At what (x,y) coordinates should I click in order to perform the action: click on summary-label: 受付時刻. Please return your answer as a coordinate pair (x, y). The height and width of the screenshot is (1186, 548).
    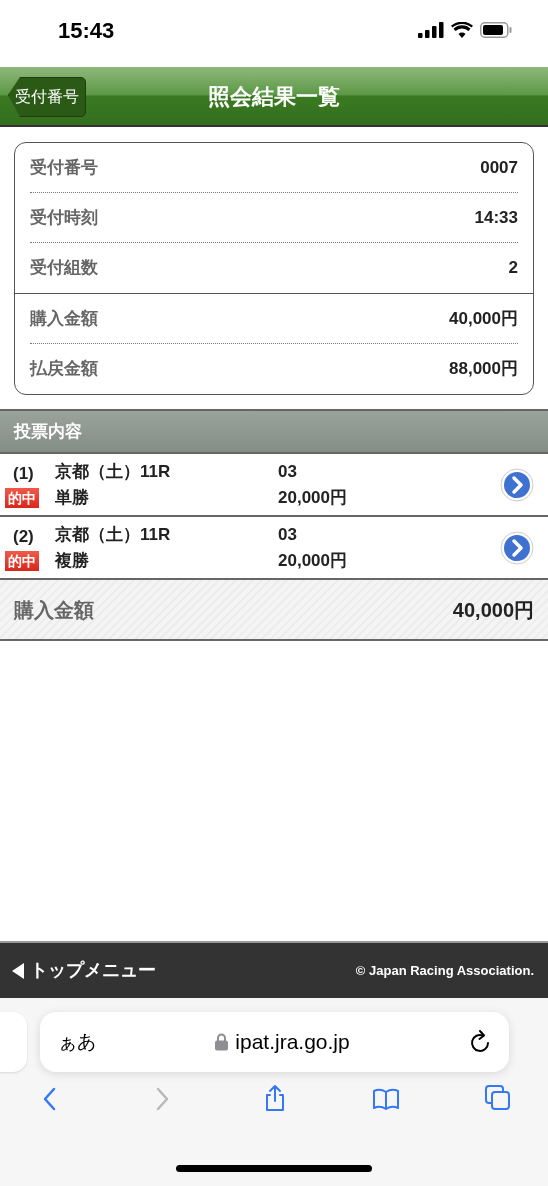
    Looking at the image, I should click on (64, 217).